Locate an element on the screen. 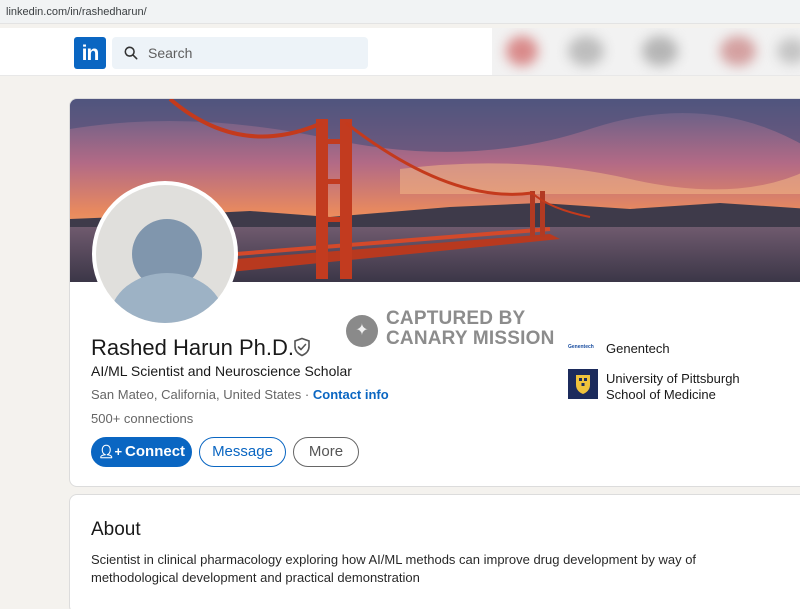  profile-location: San Mateo, California, United States is located at coordinates (196, 394).